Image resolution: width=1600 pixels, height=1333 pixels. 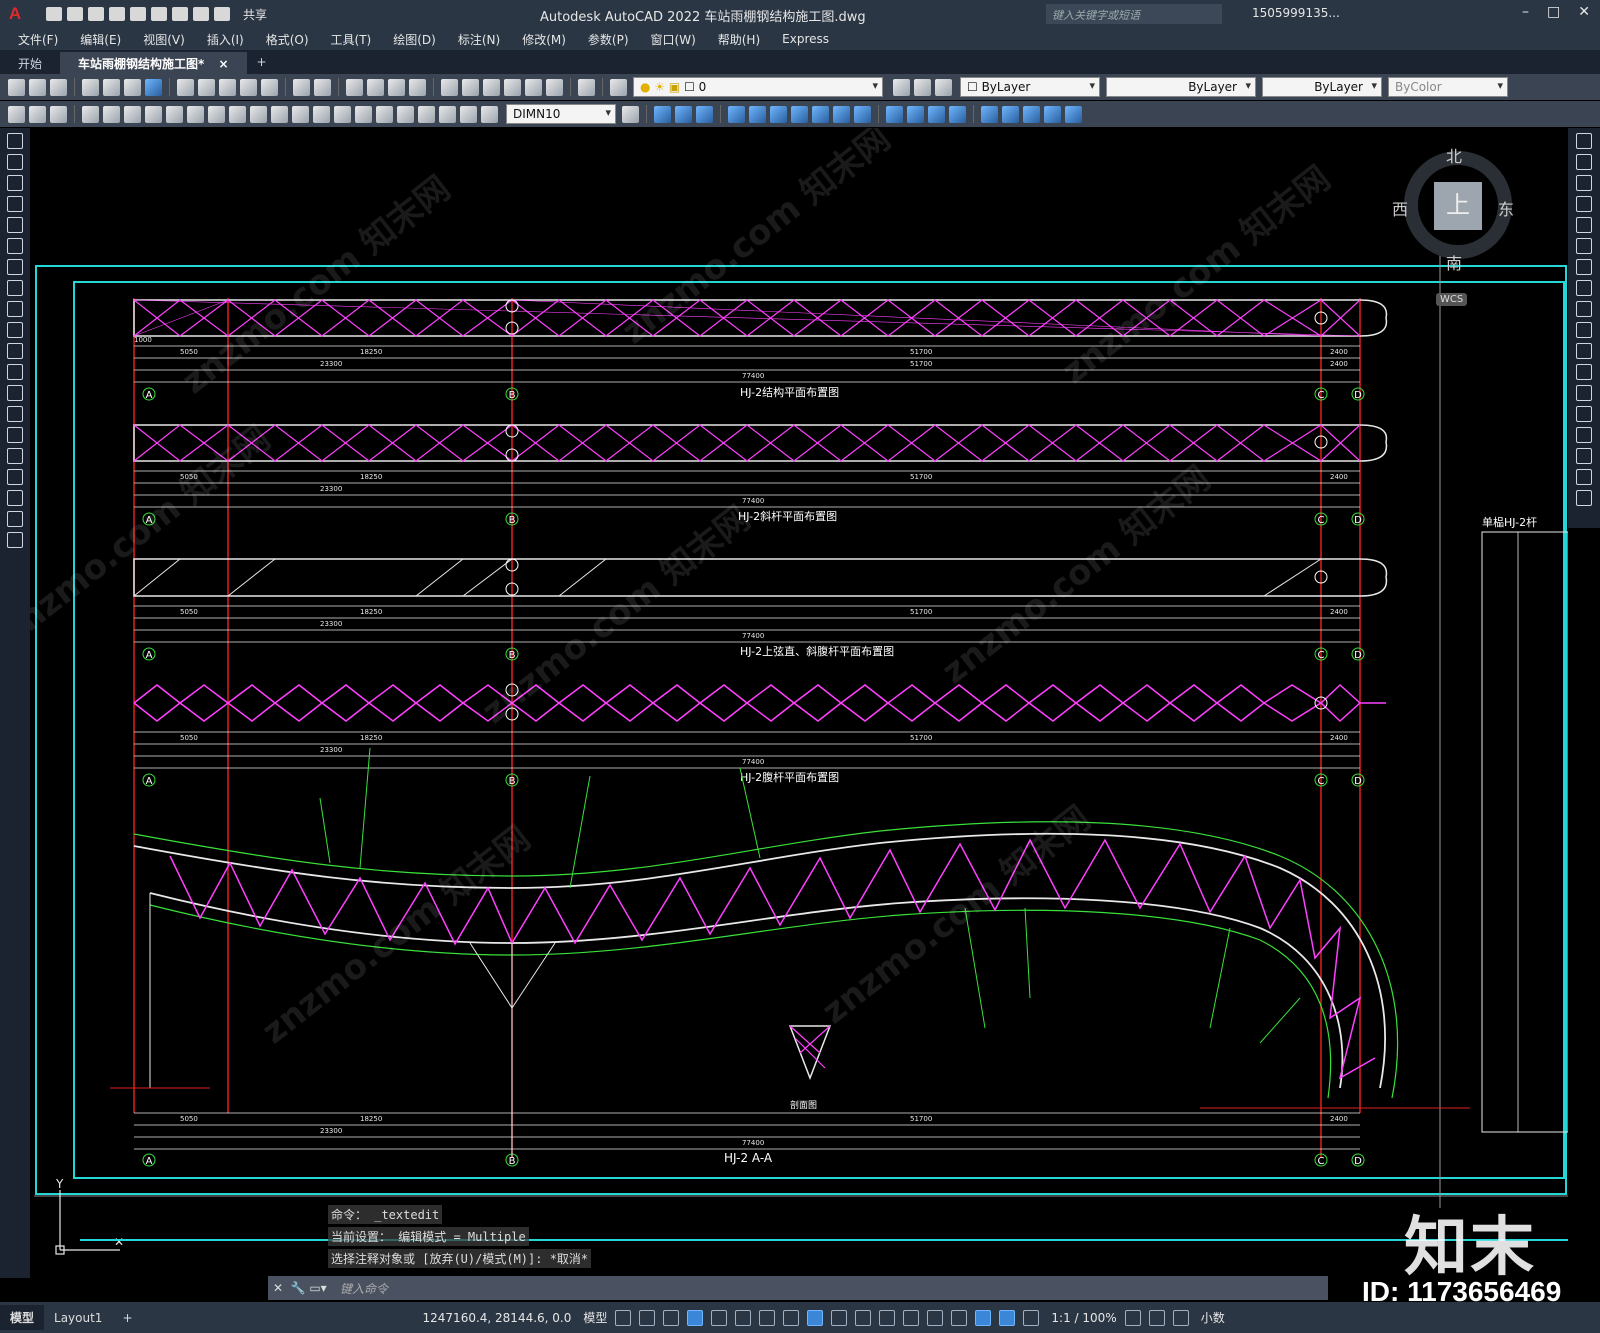 What do you see at coordinates (894, 114) in the screenshot?
I see `presspull-icon` at bounding box center [894, 114].